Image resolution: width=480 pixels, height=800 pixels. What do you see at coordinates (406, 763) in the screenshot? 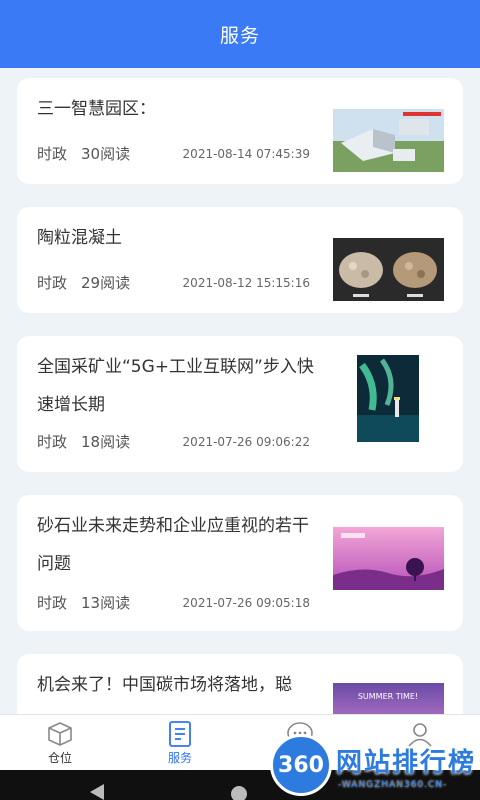
I see `watermark-text: 网站排行榜` at bounding box center [406, 763].